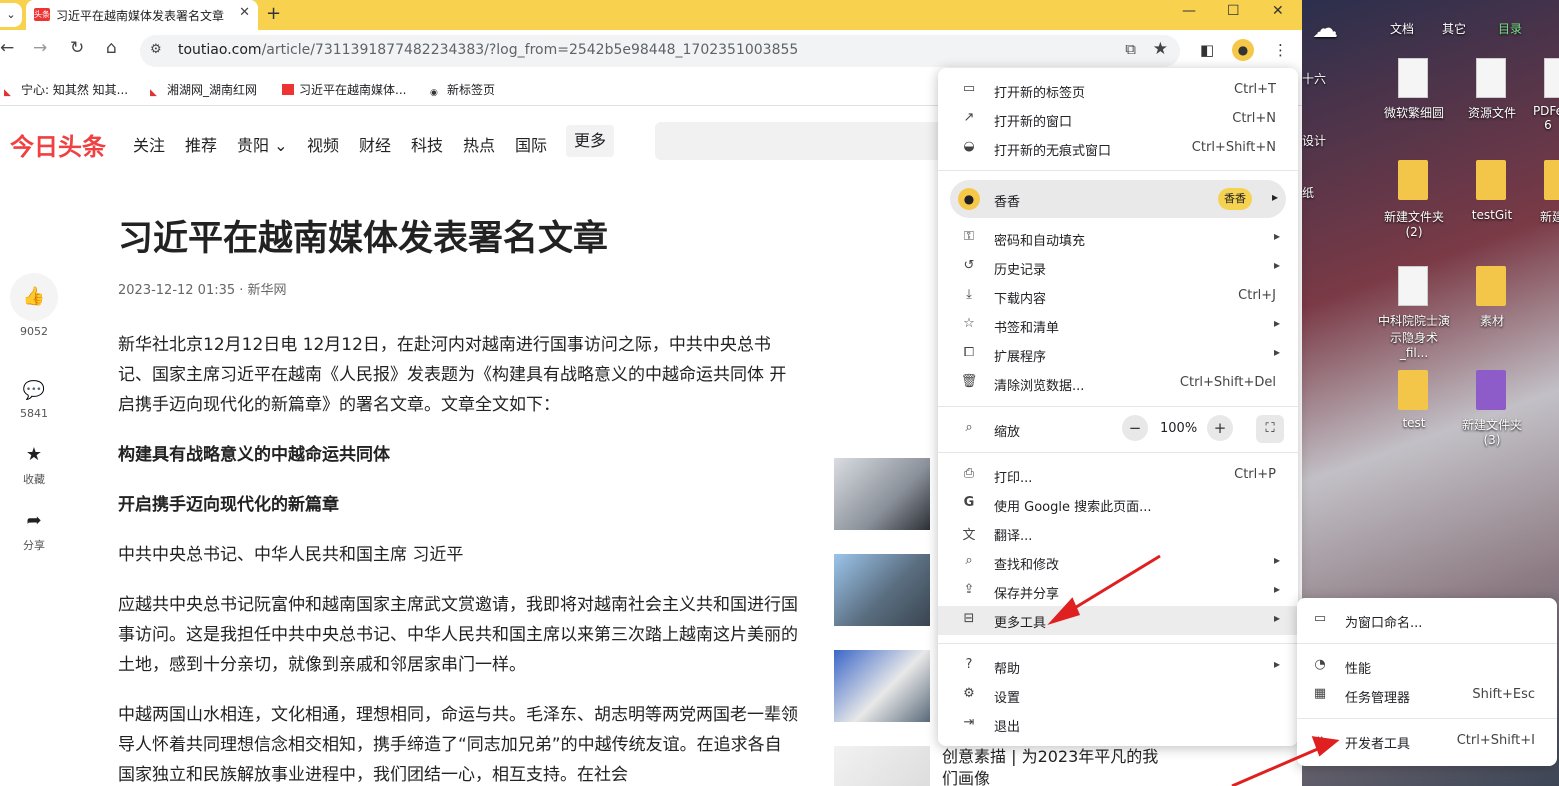 The image size is (1559, 786). What do you see at coordinates (1118, 90) in the screenshot?
I see `menu-new-tab: ▭ 打开新的标签页 Ctrl+T` at bounding box center [1118, 90].